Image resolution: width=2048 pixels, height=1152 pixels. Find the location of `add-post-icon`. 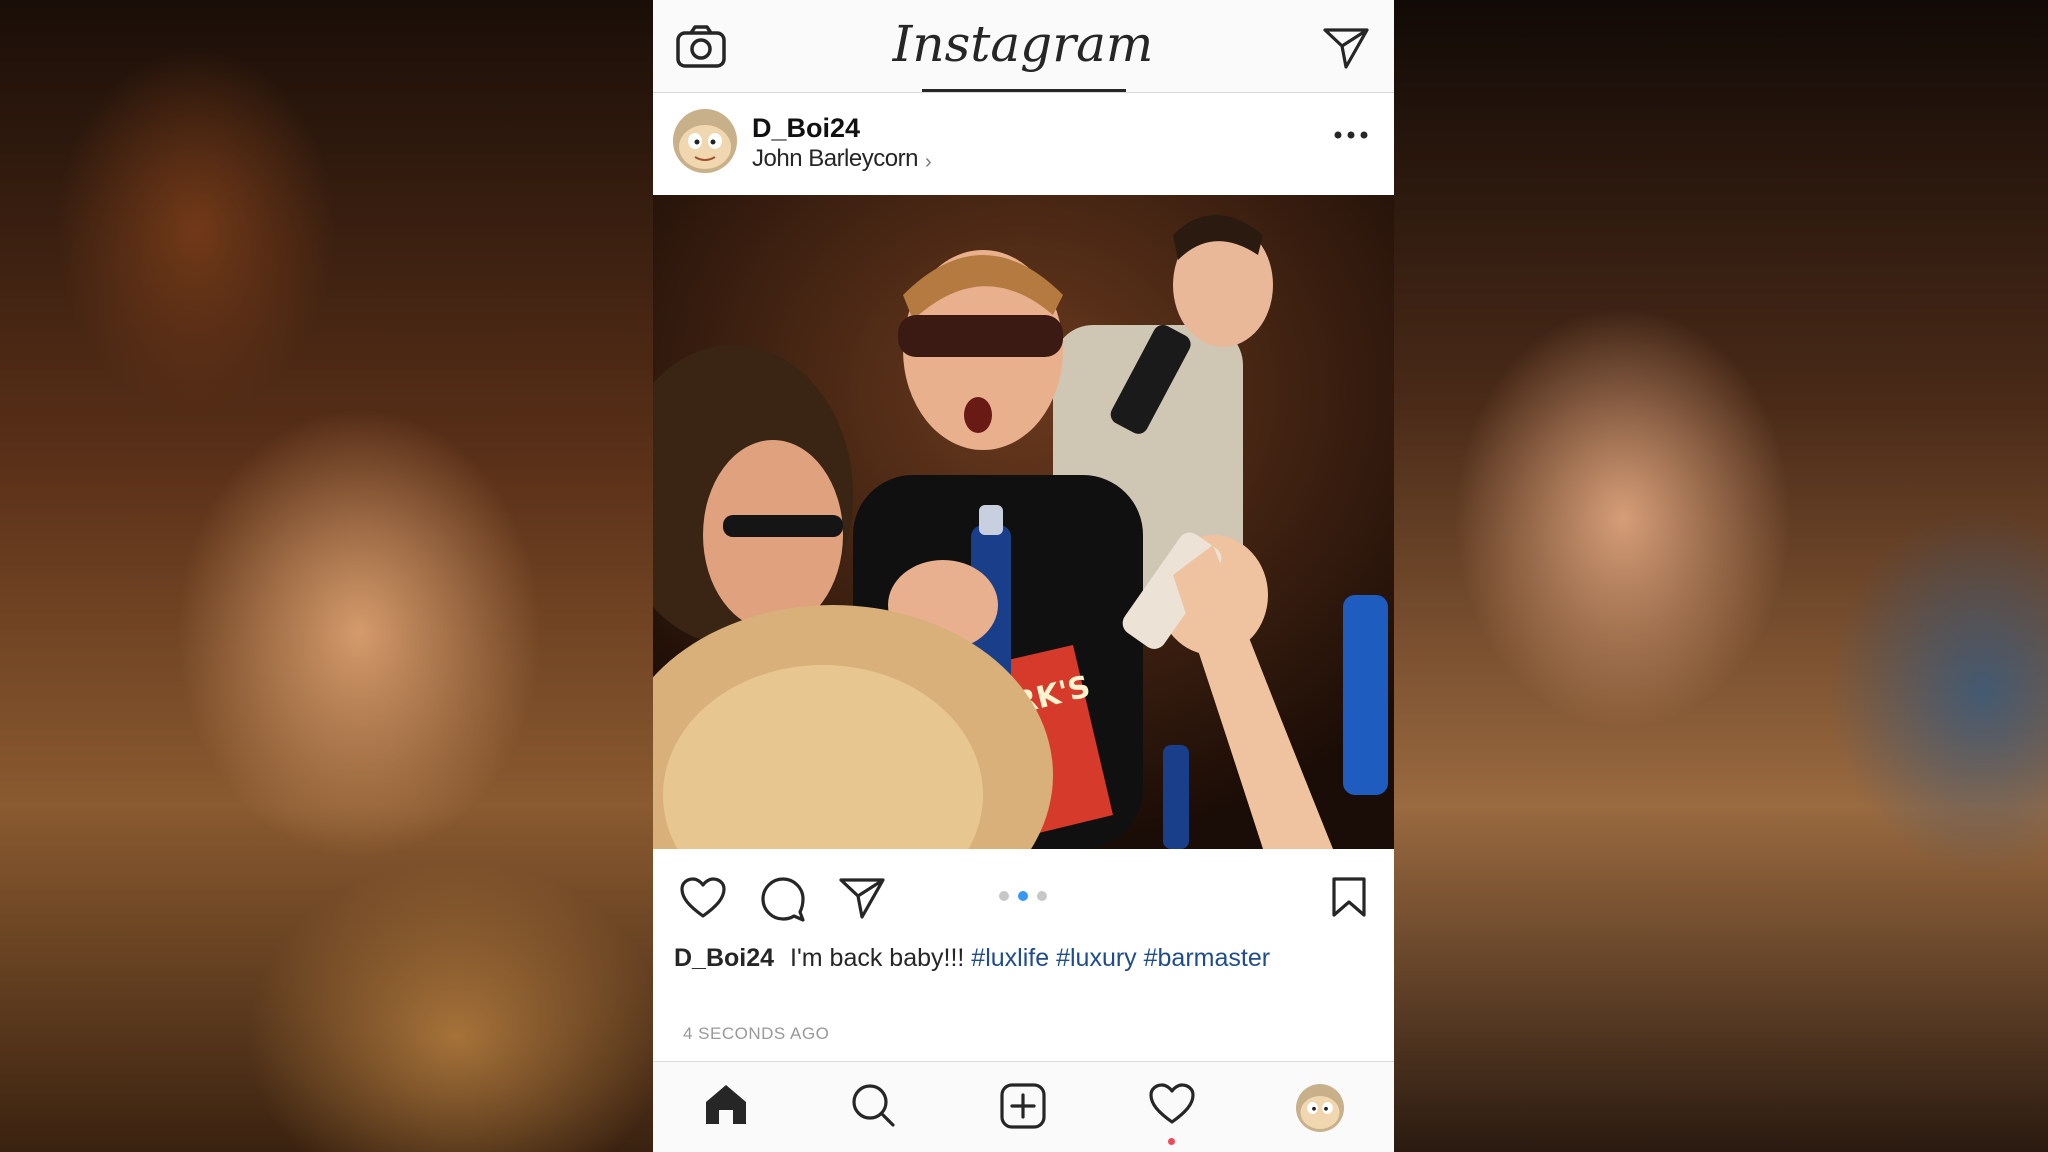

add-post-icon is located at coordinates (1023, 1106).